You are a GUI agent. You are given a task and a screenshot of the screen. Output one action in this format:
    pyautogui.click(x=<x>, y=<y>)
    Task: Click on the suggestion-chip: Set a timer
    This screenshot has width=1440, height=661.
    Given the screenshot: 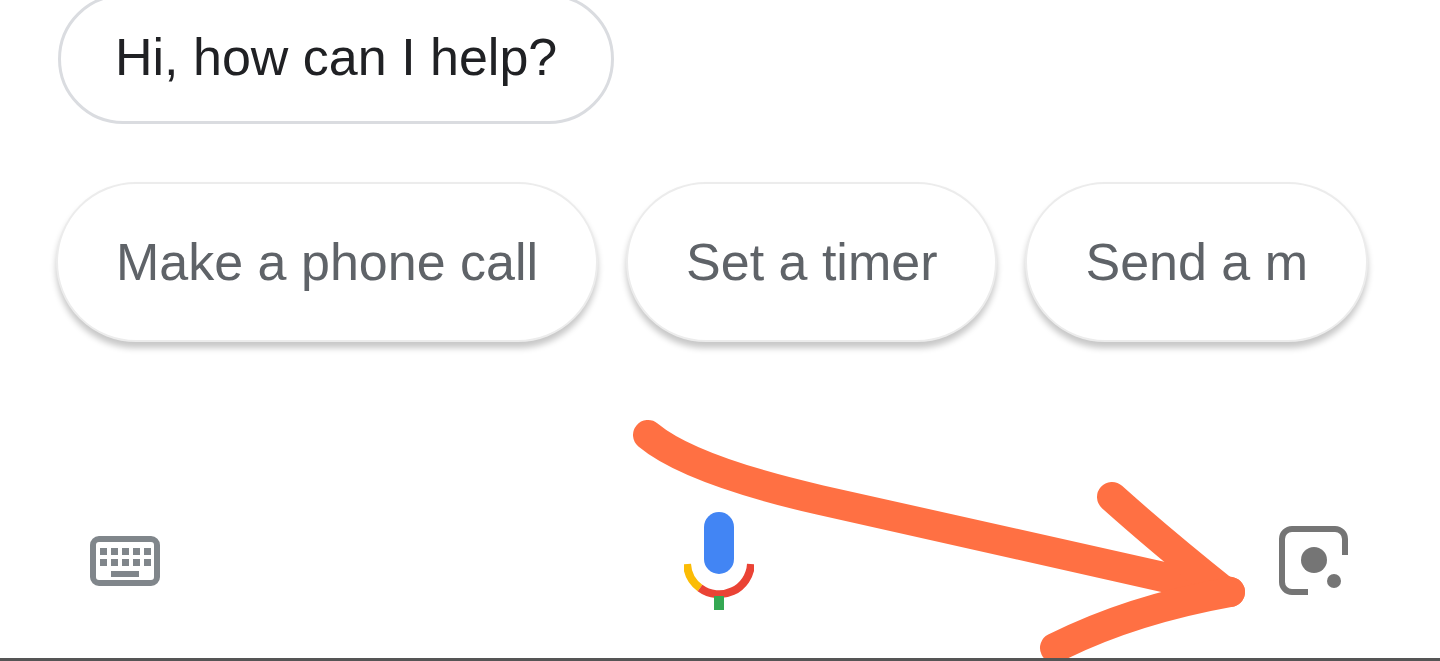 What is the action you would take?
    pyautogui.click(x=812, y=262)
    